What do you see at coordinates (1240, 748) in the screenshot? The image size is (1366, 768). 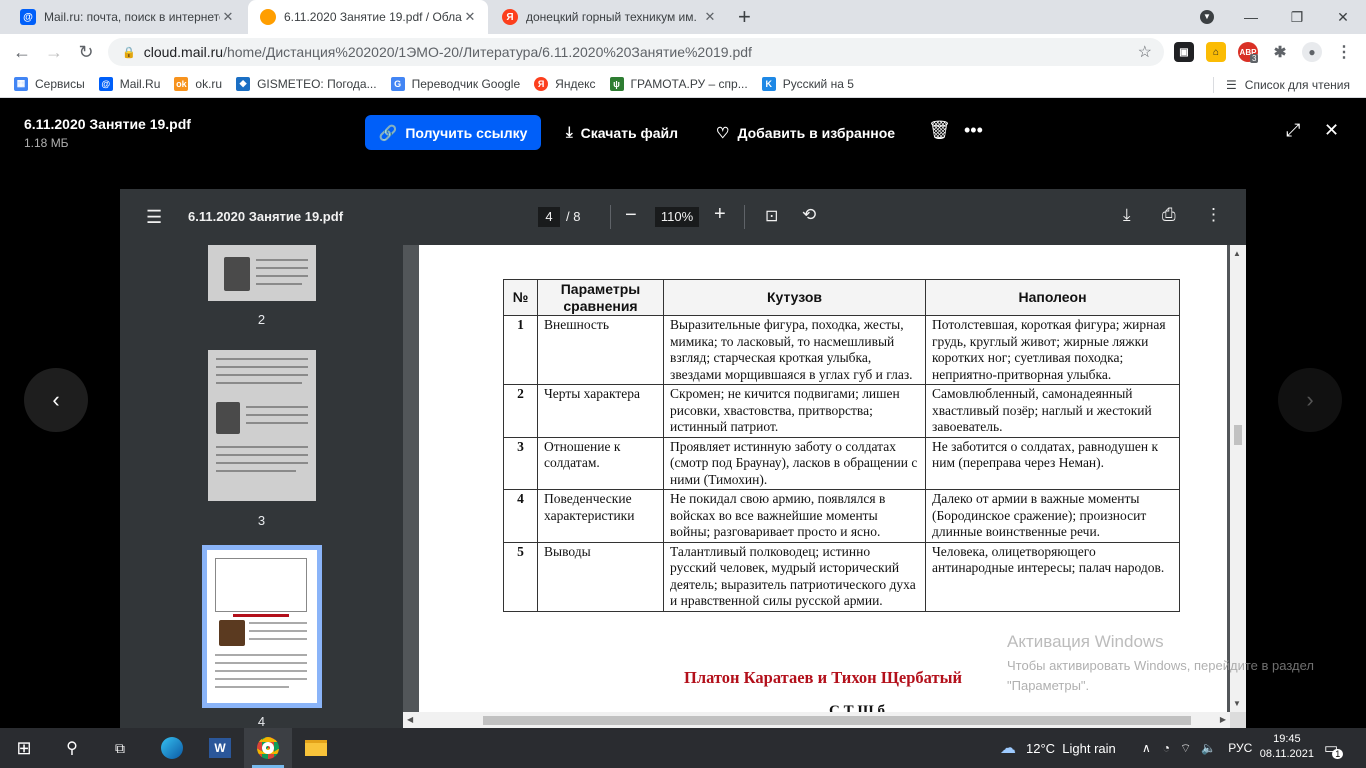 I see `language-indicator: РУС` at bounding box center [1240, 748].